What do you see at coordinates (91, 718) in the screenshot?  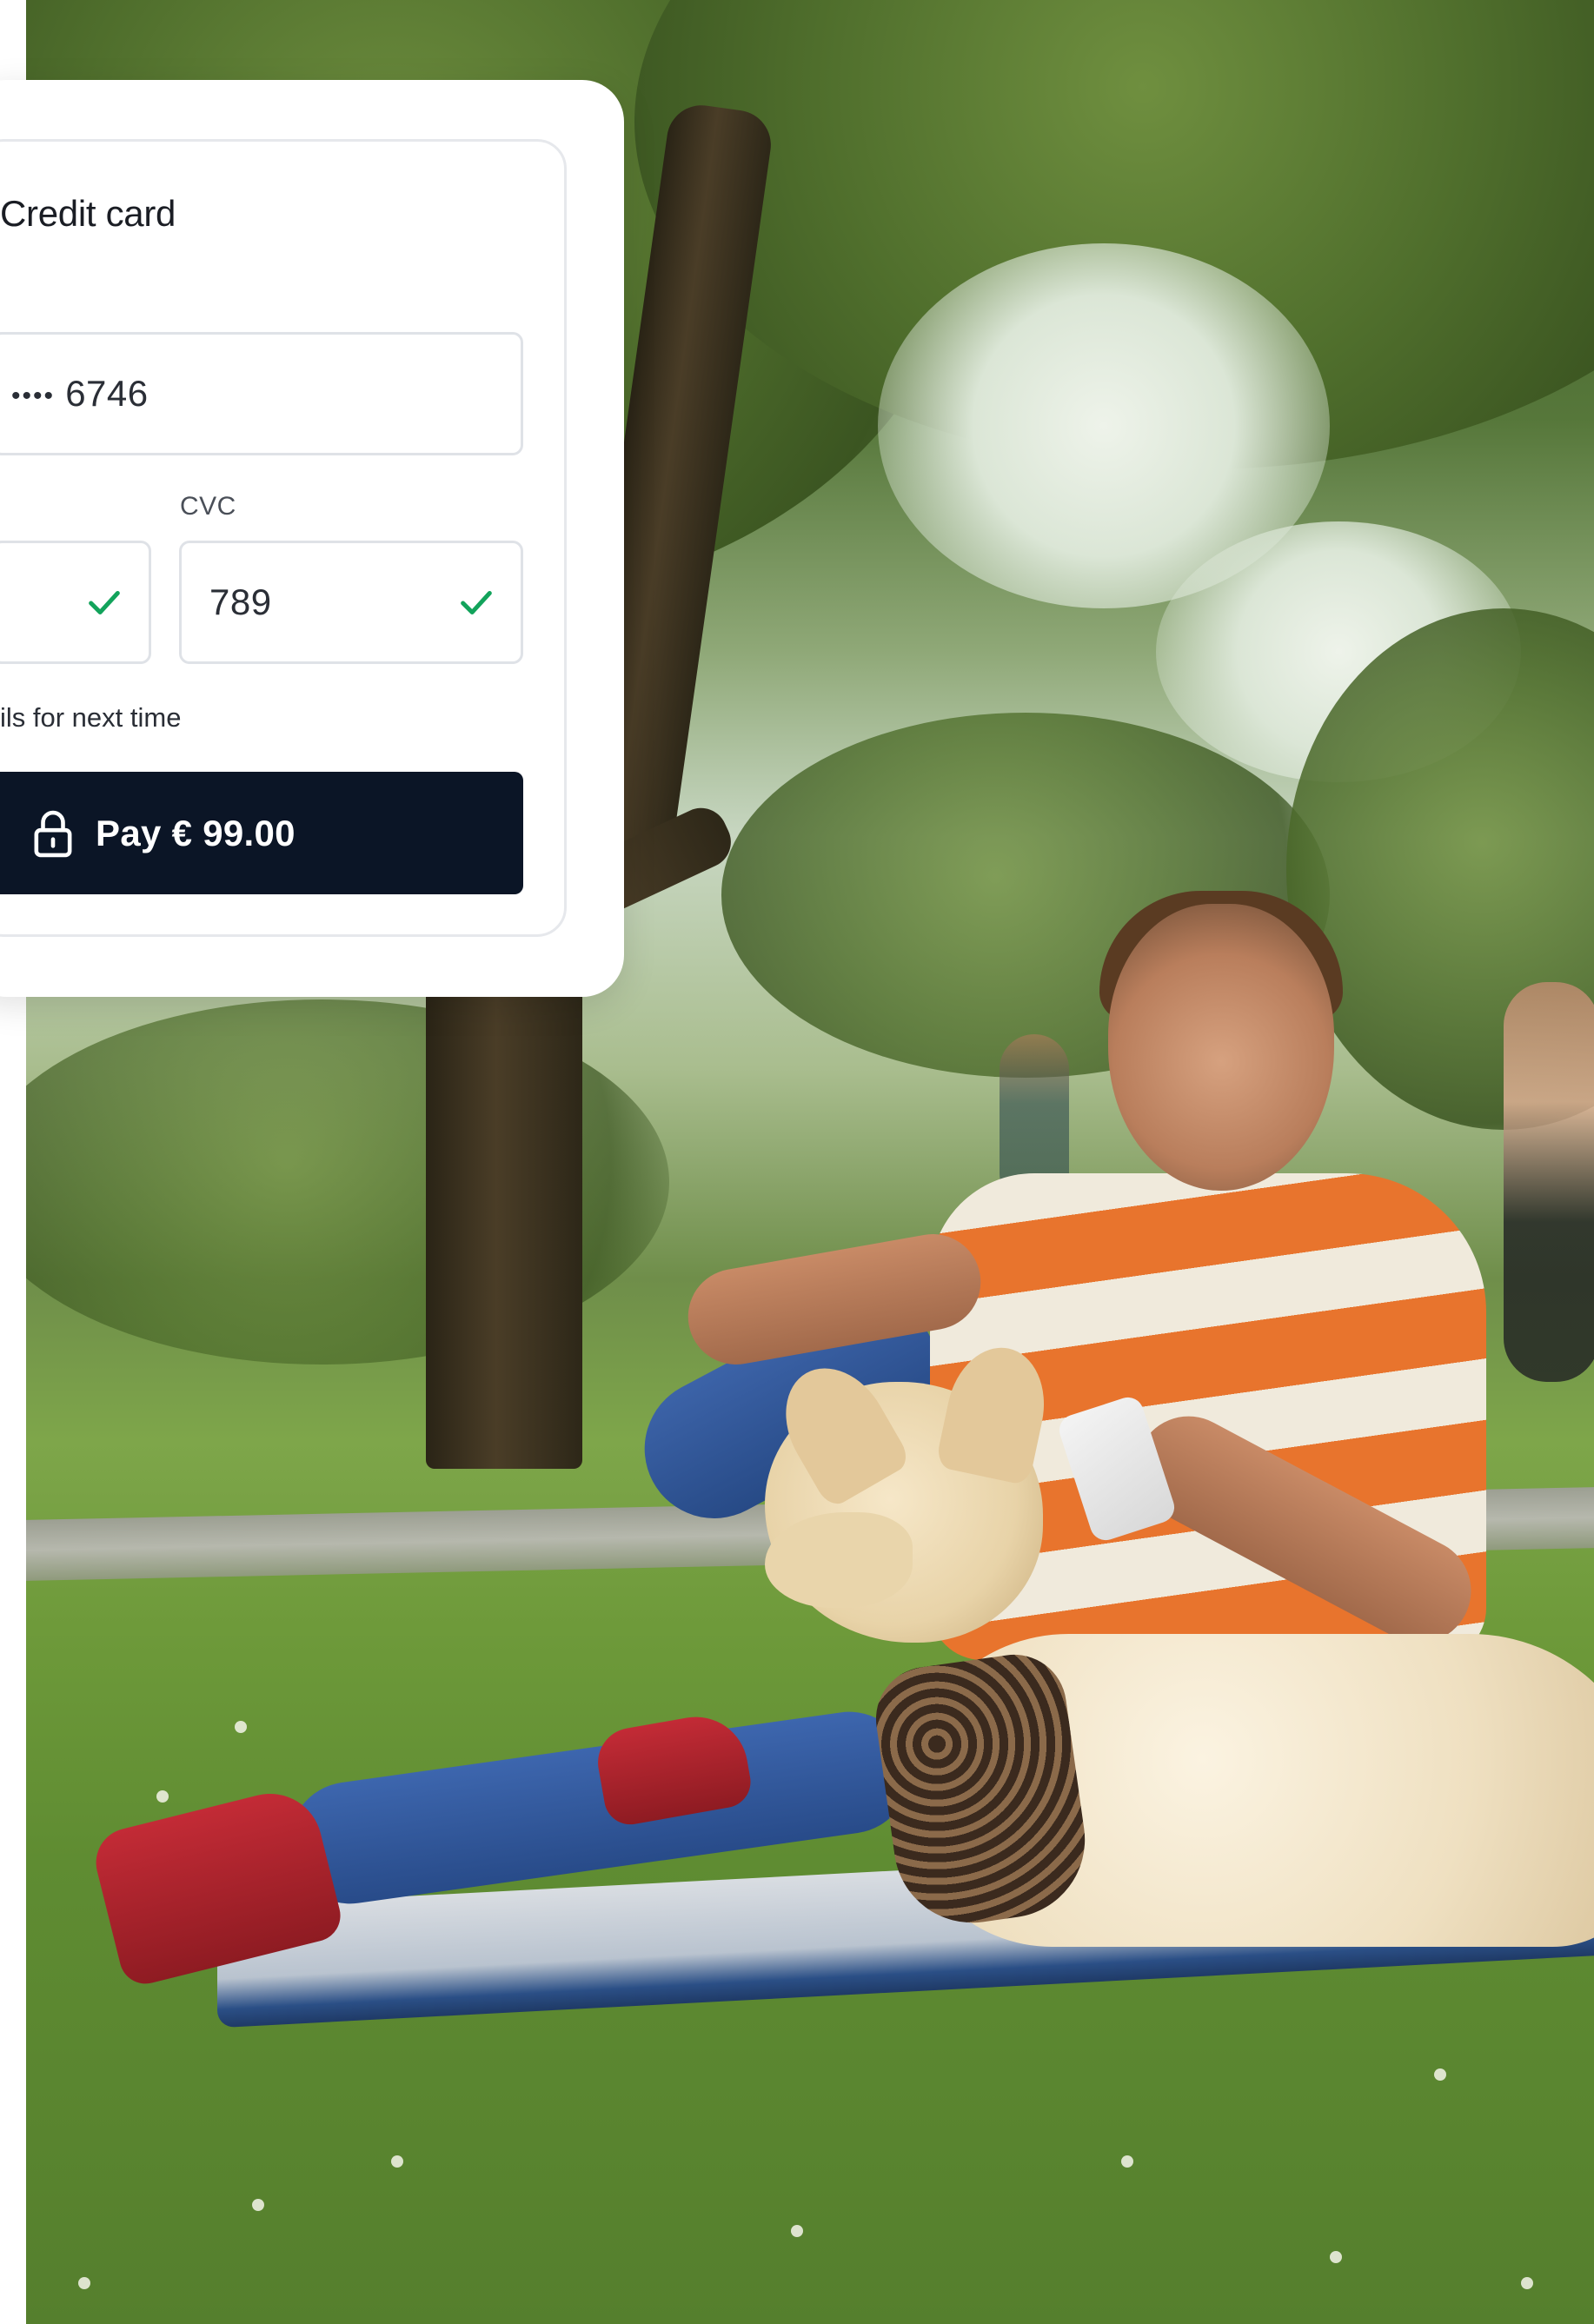 I see `save-details-label: ils for next time` at bounding box center [91, 718].